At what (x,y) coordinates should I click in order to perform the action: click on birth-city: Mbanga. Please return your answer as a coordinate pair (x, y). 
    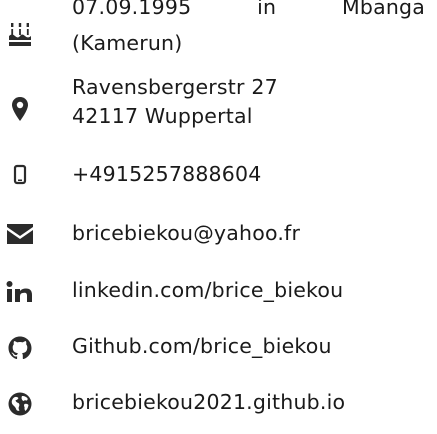
    Looking at the image, I should click on (383, 9).